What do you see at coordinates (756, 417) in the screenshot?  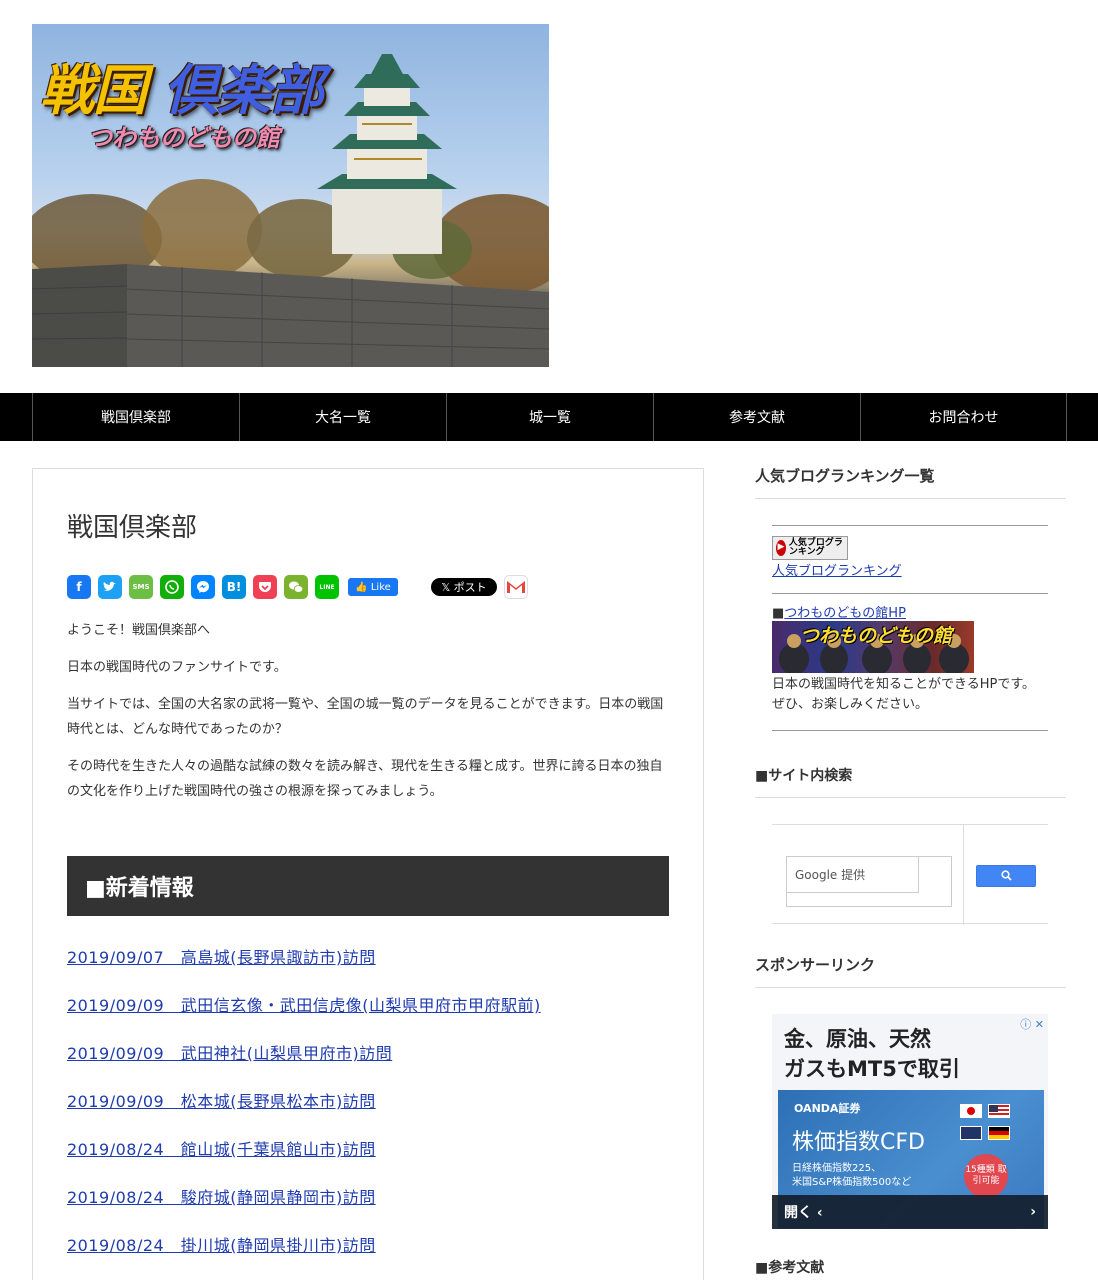 I see `nav-item-references: 参考文献` at bounding box center [756, 417].